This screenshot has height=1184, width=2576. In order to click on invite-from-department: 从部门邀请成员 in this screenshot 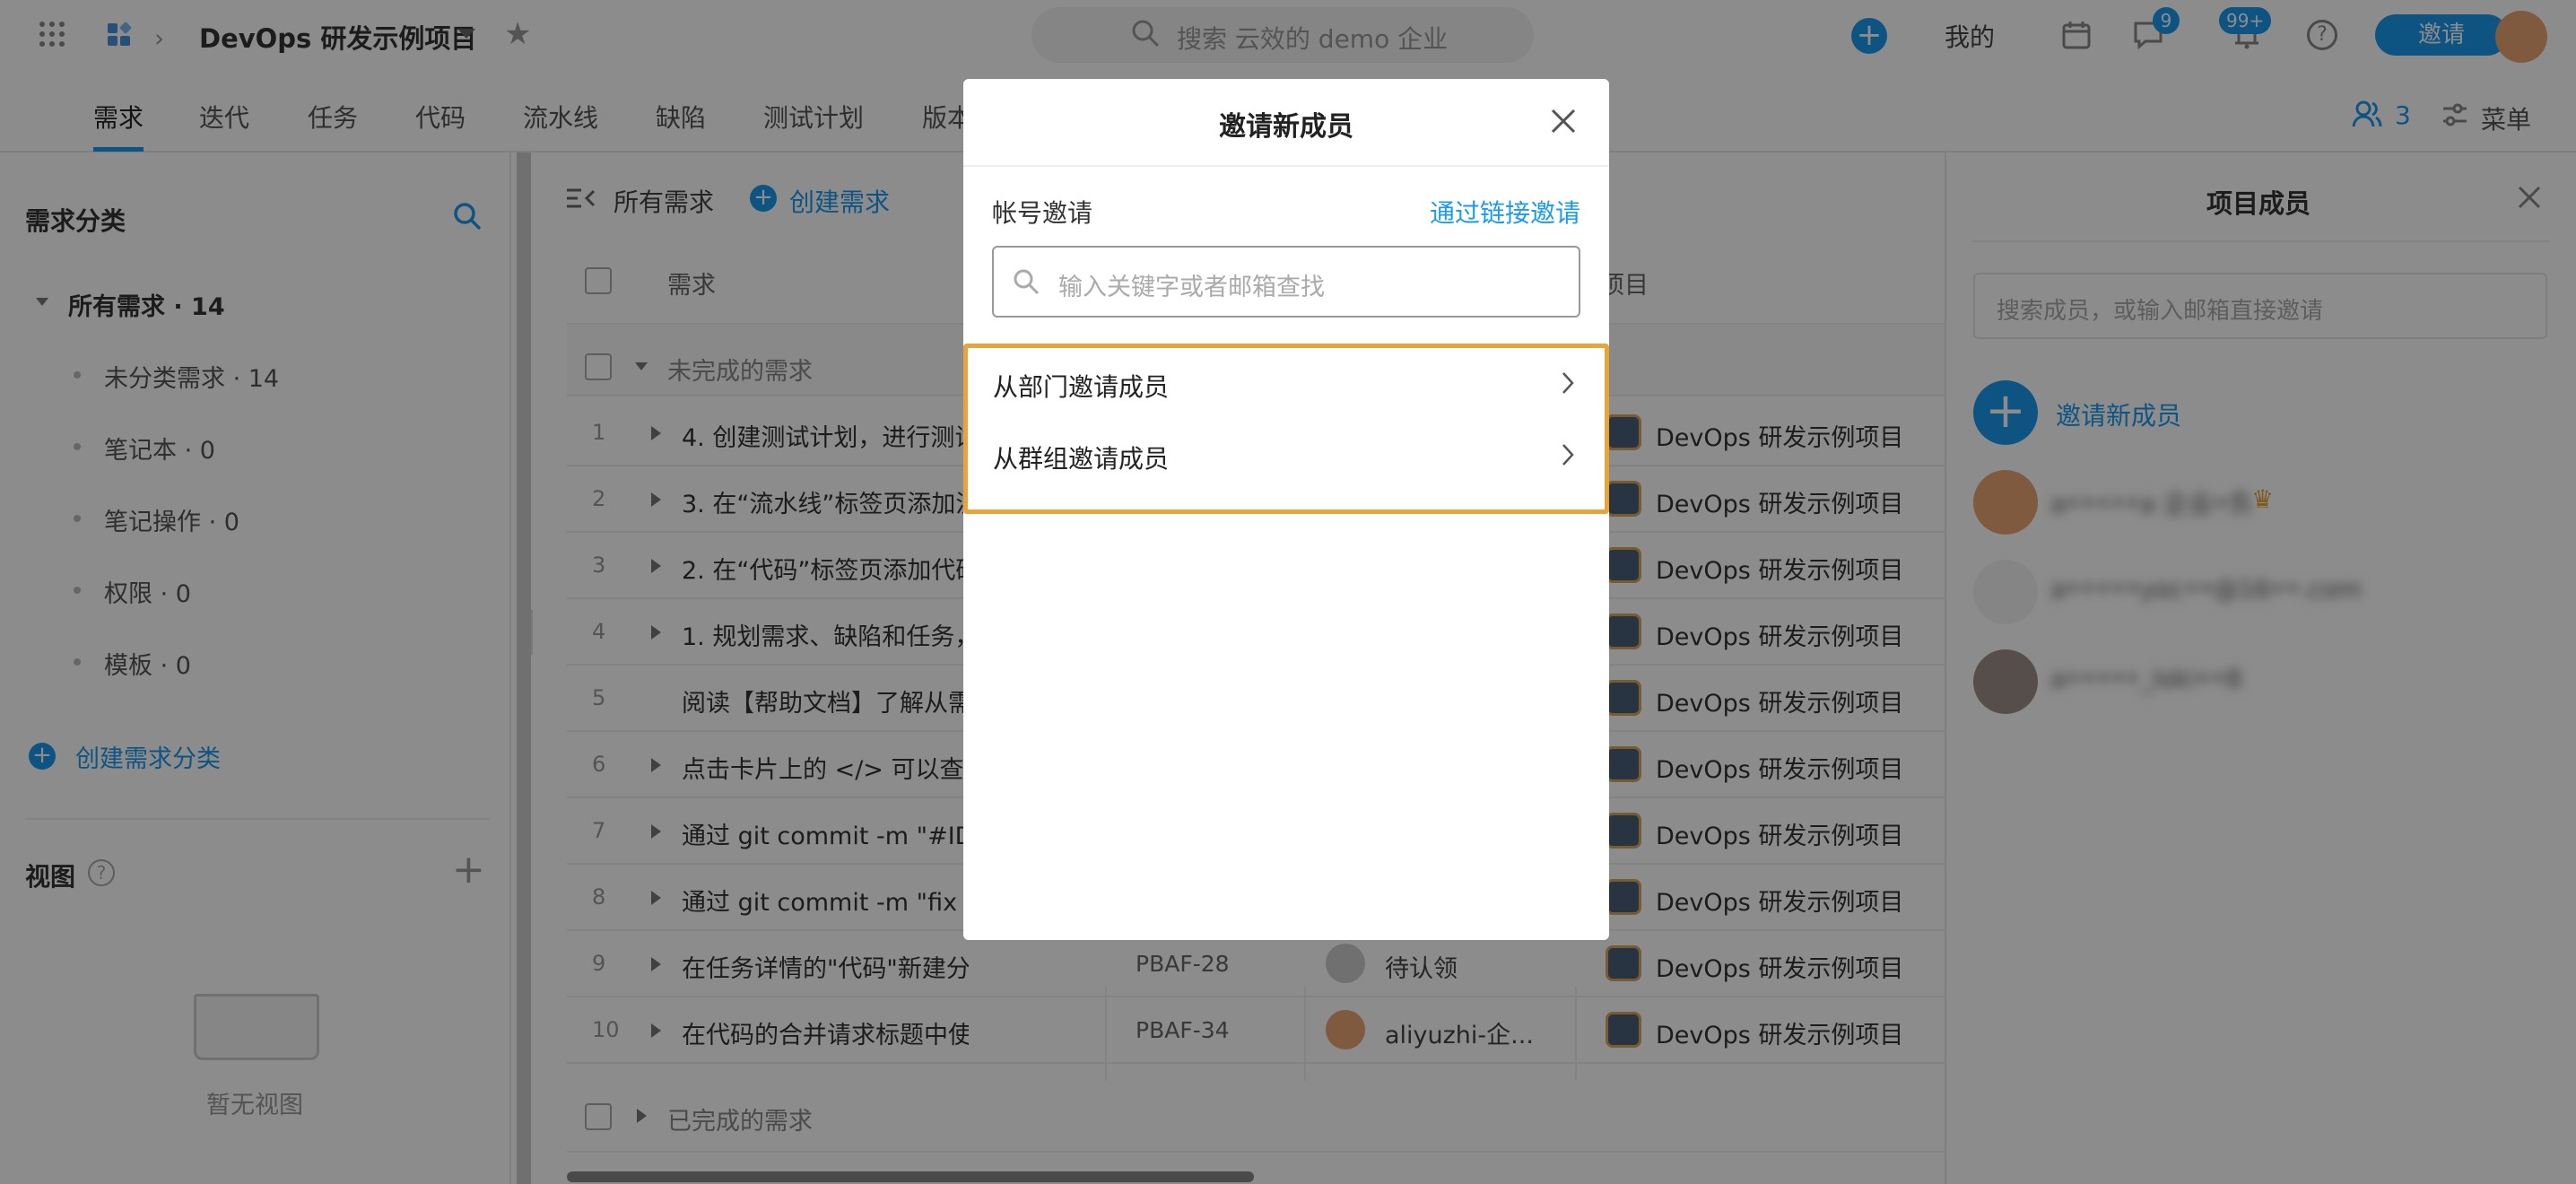, I will do `click(1286, 387)`.